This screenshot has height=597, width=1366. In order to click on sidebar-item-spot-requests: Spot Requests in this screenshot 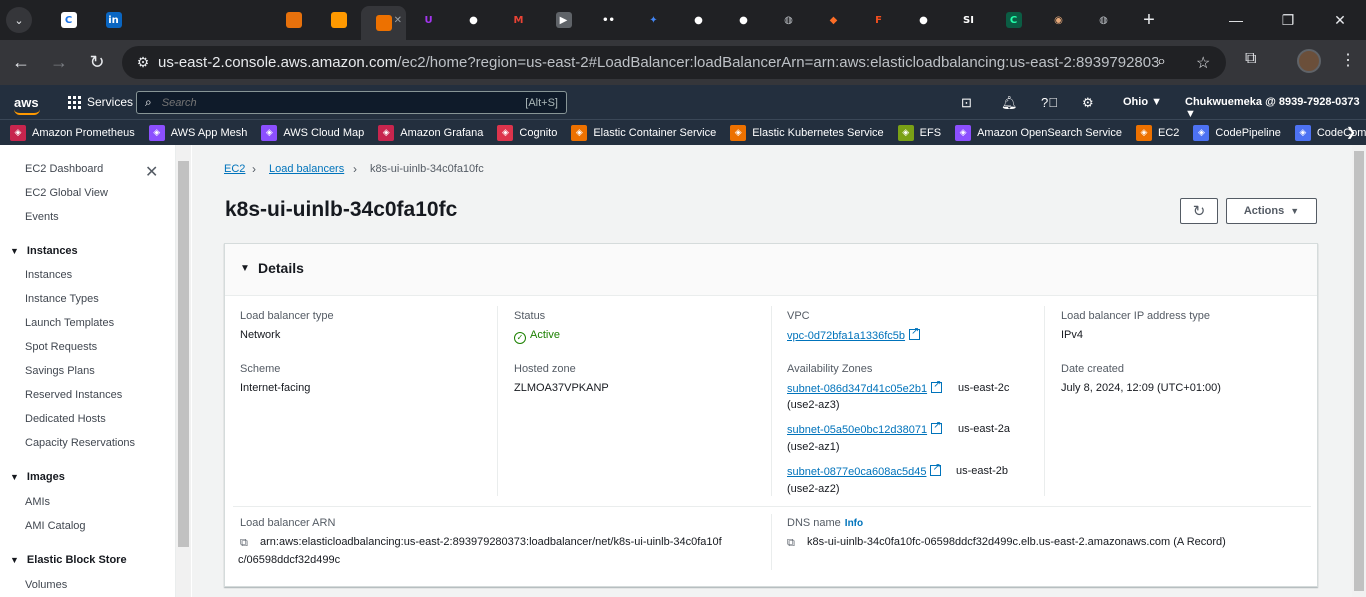, I will do `click(61, 347)`.